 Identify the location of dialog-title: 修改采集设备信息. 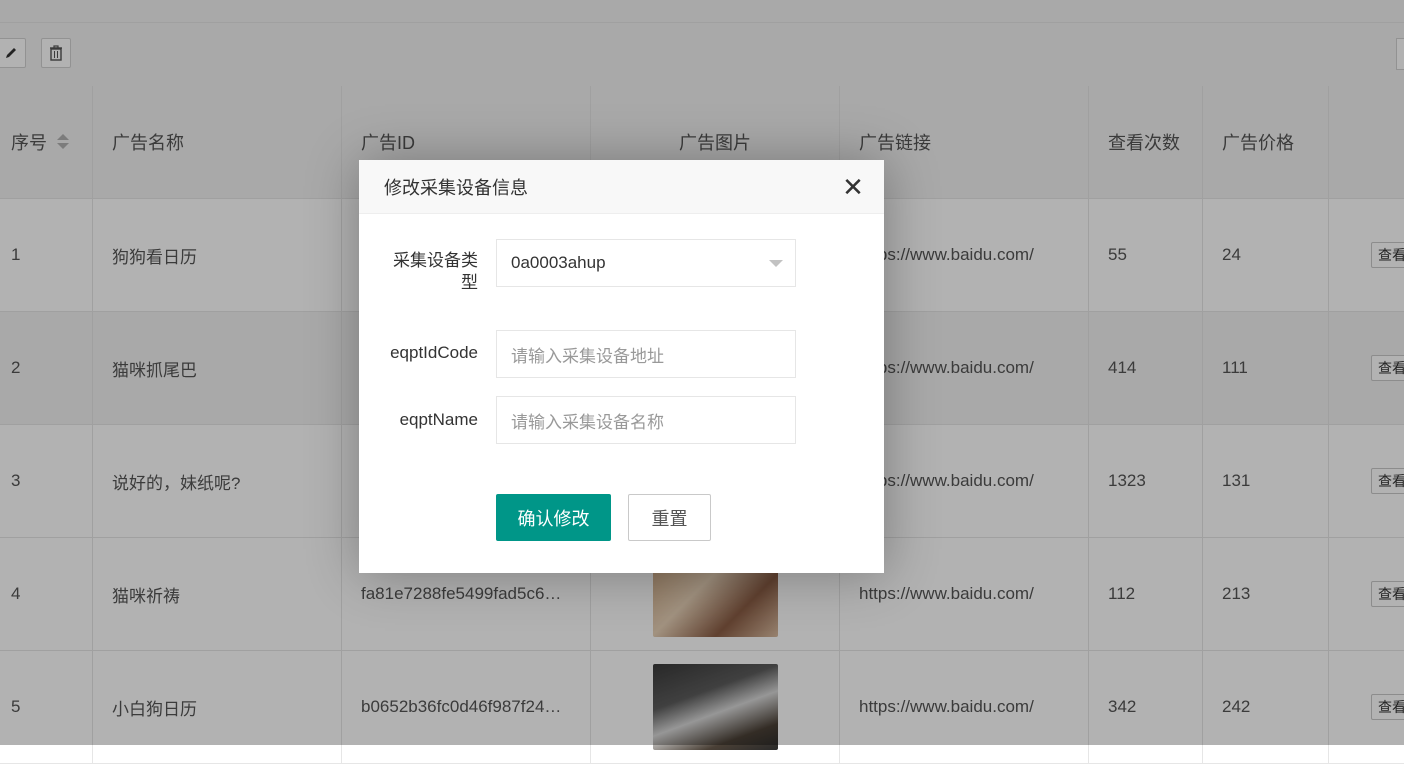
(621, 187).